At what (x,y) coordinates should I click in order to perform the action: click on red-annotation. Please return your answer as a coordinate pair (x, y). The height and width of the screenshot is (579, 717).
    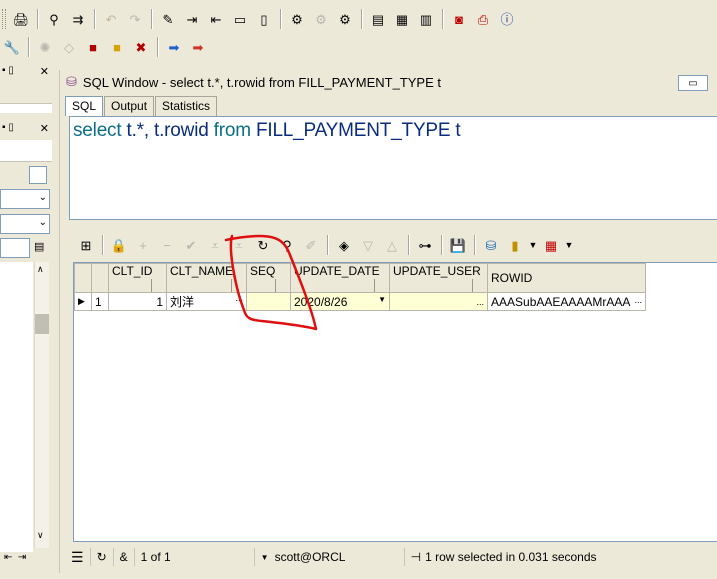
    Looking at the image, I should click on (271, 282).